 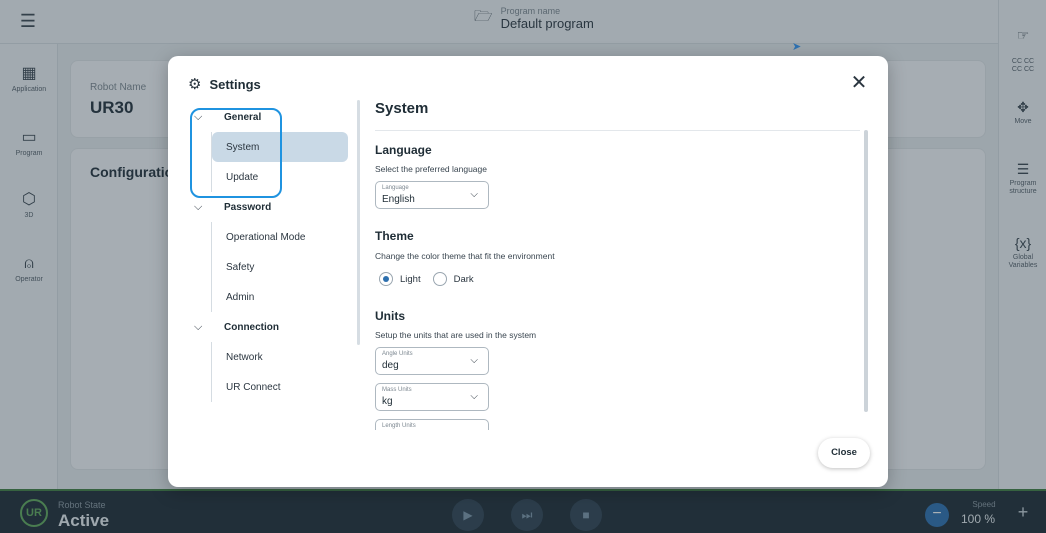 What do you see at coordinates (279, 357) in the screenshot?
I see `nav-item-network: Network` at bounding box center [279, 357].